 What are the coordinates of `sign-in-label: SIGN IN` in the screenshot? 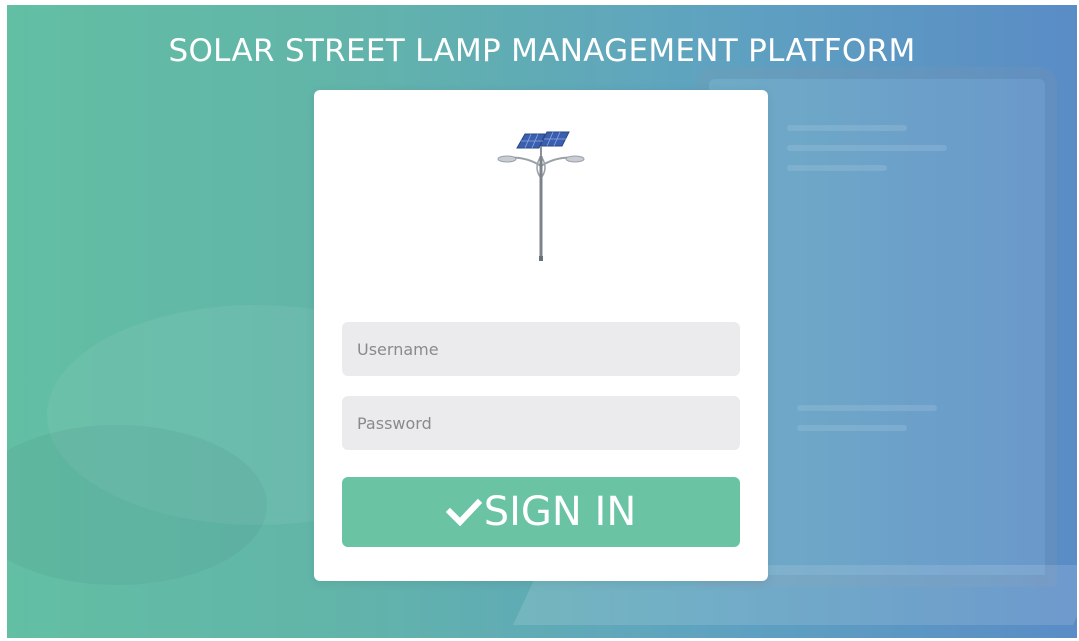 It's located at (560, 512).